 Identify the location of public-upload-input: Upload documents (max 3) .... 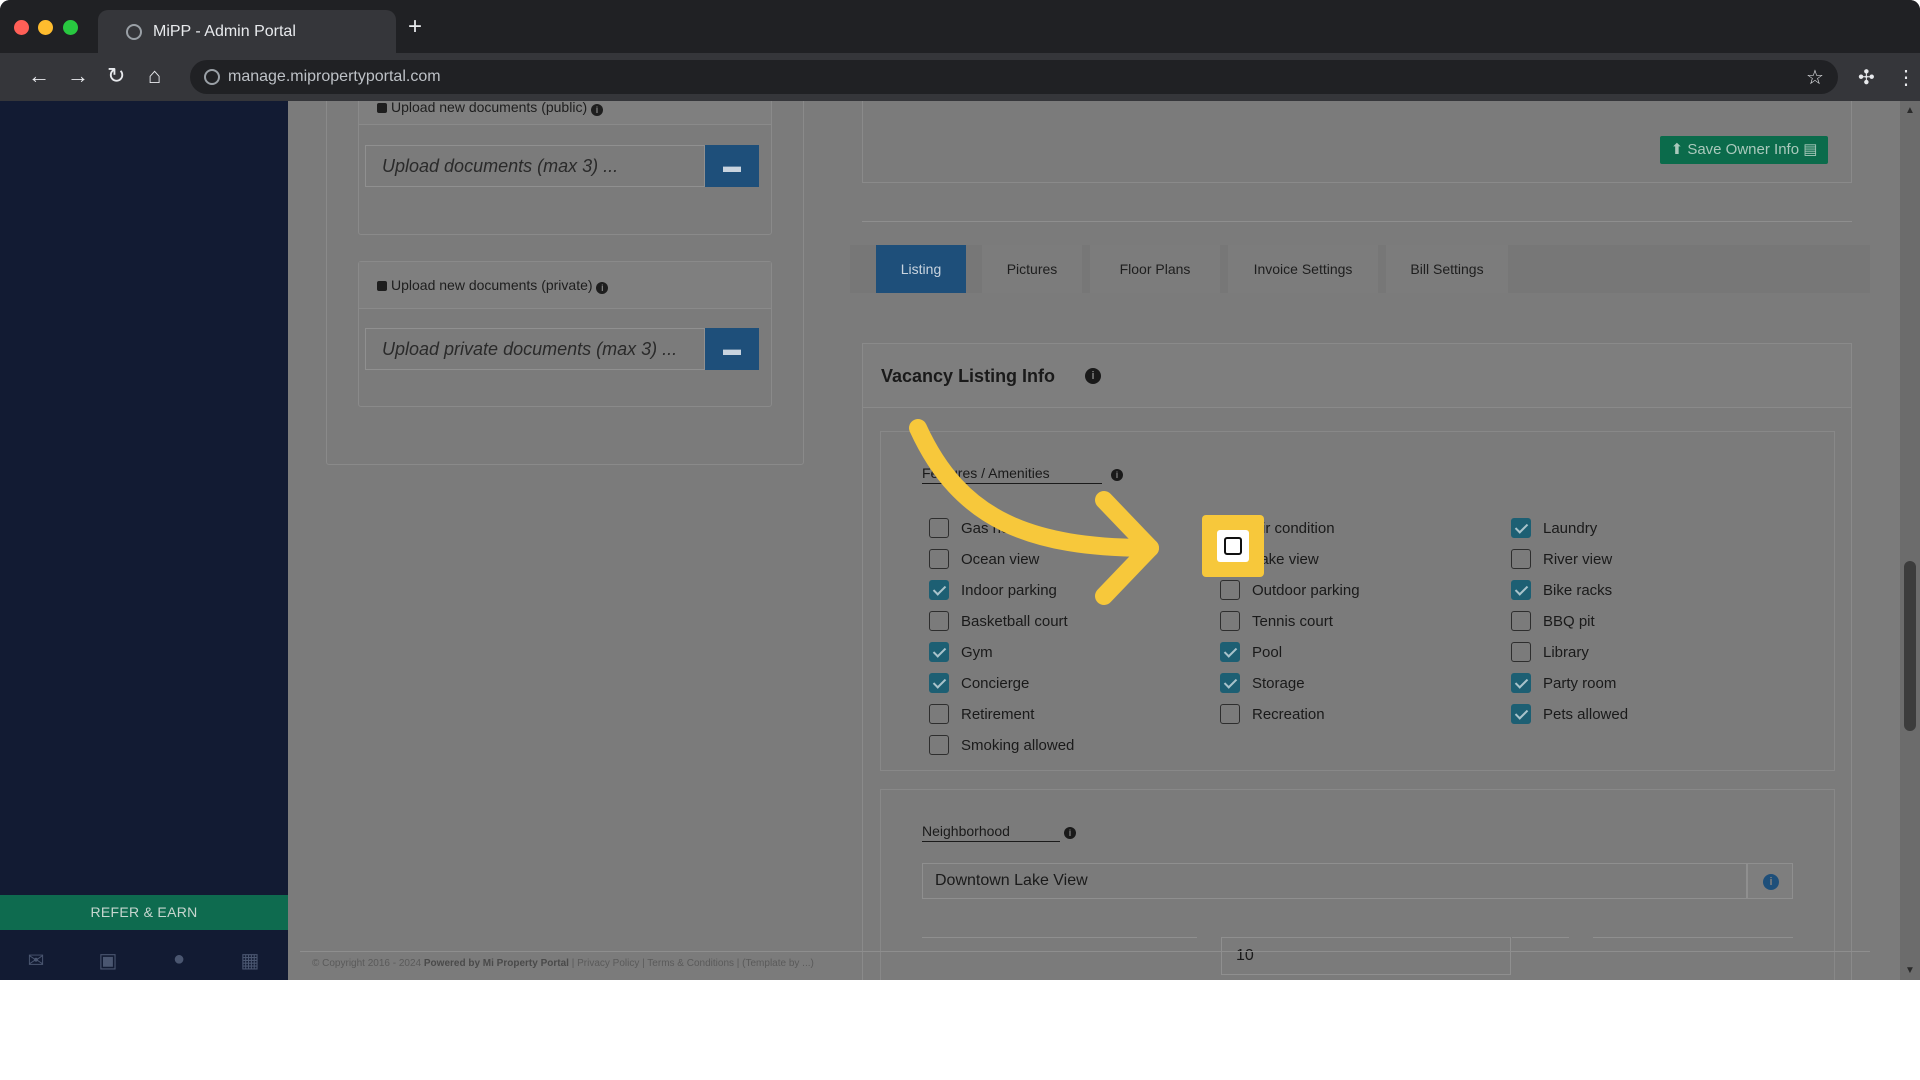
(535, 166).